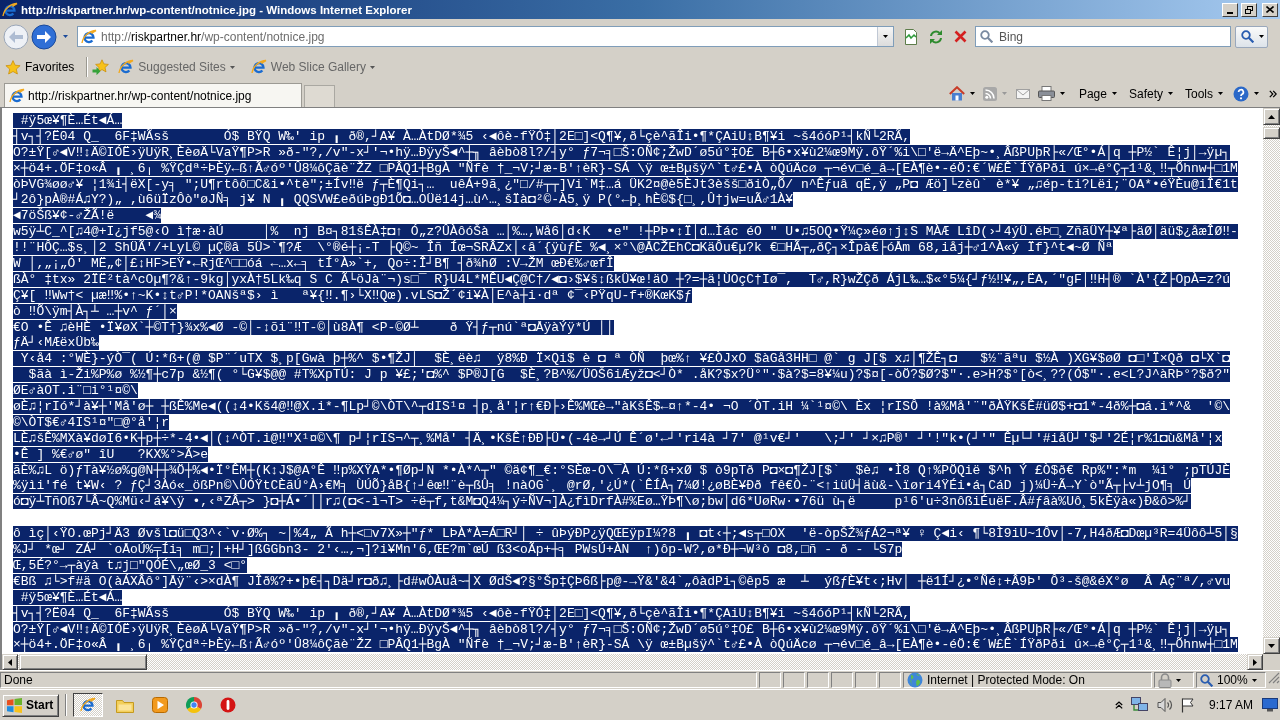 The width and height of the screenshot is (1280, 720). Describe the element at coordinates (960, 36) in the screenshot. I see `stop-icon` at that location.